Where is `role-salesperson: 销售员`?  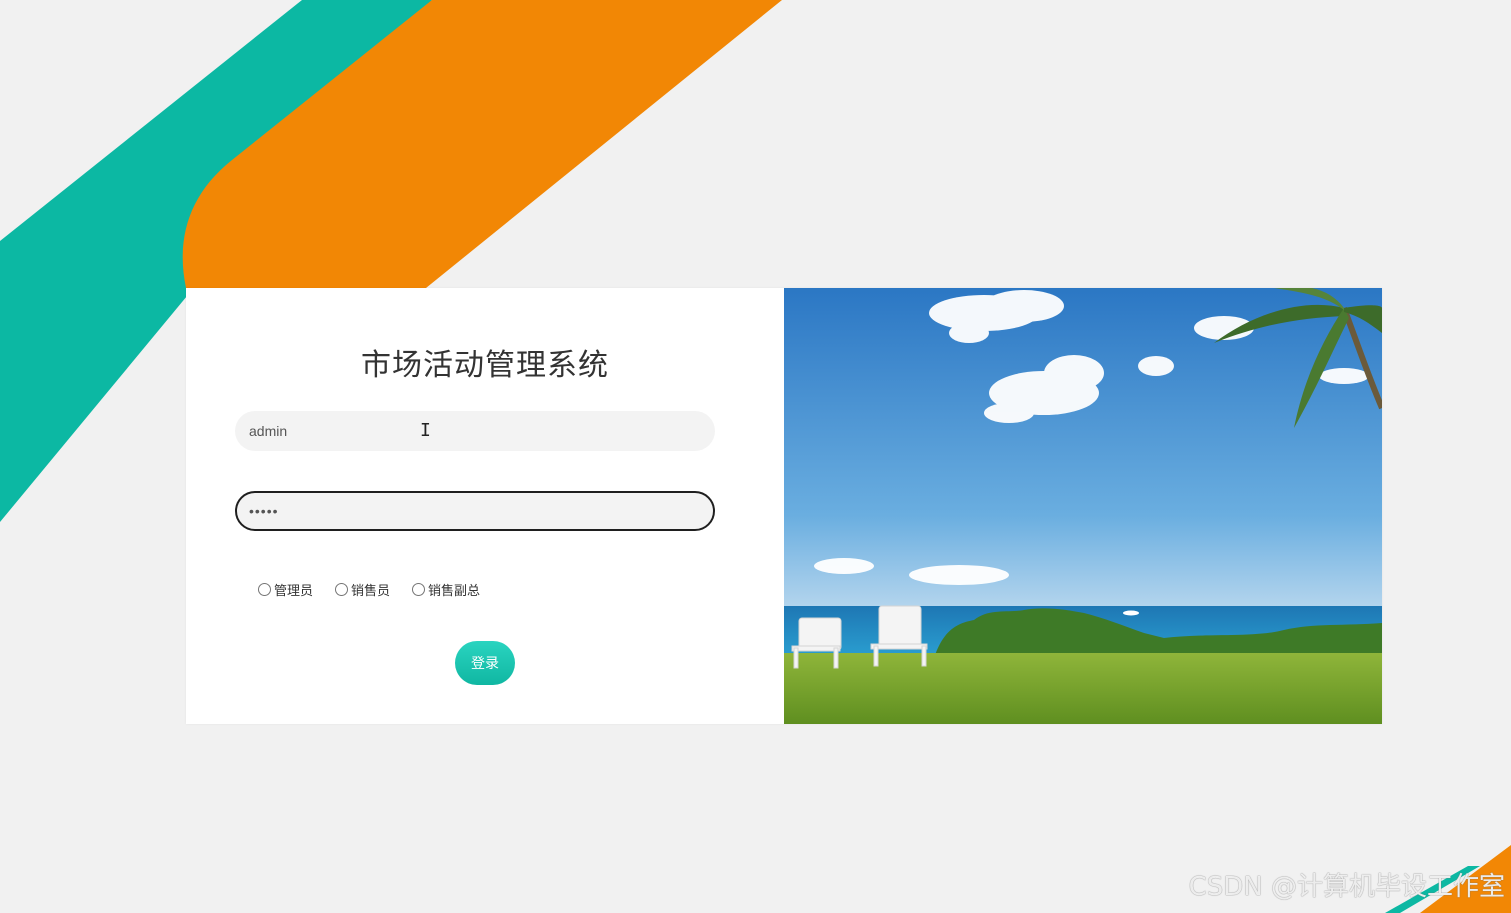
role-salesperson: 销售员 is located at coordinates (362, 589).